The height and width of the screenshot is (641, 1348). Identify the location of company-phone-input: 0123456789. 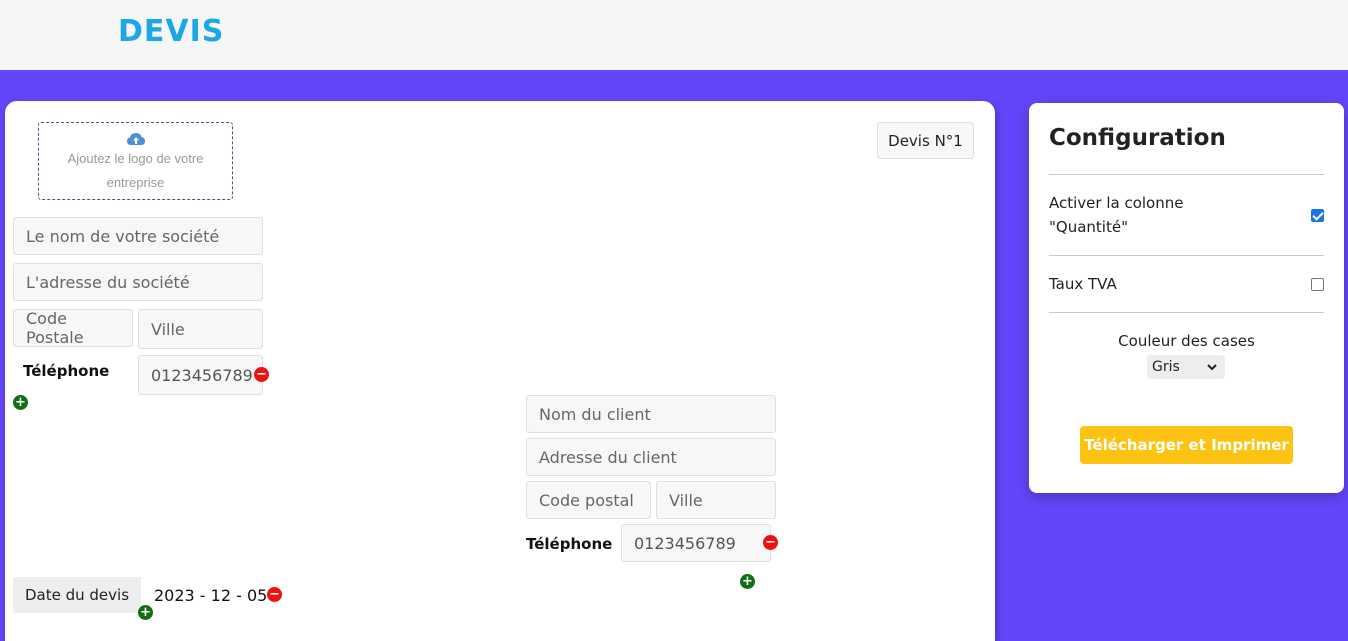
(200, 375).